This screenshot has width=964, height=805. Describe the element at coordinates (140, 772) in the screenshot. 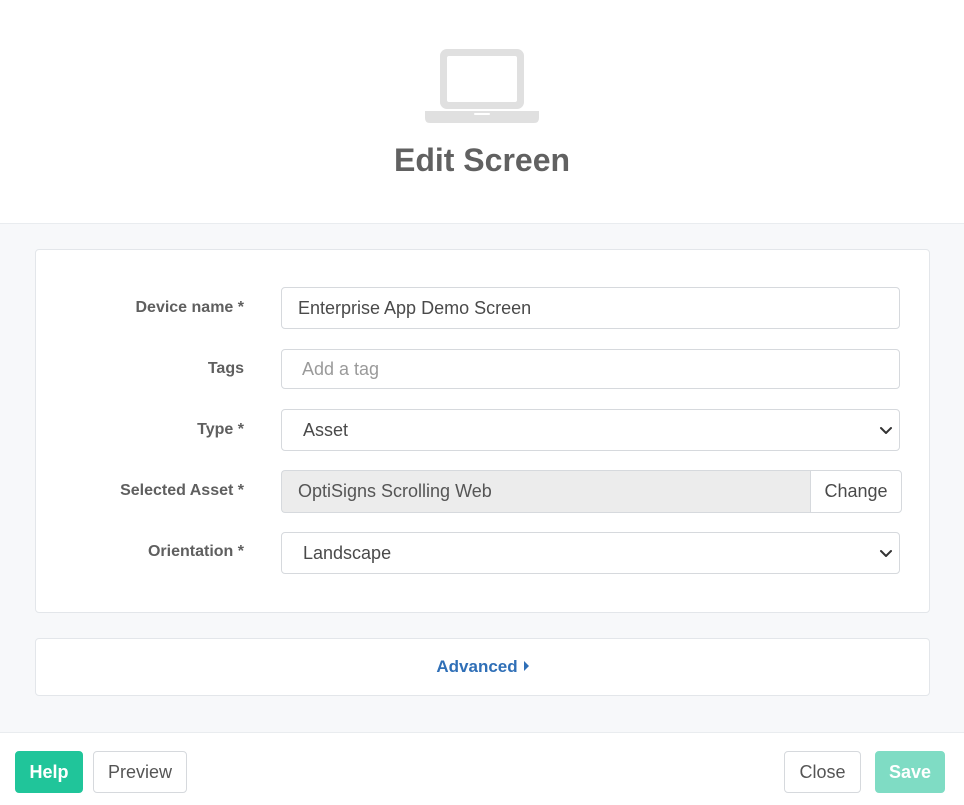

I see `preview-button: Preview` at that location.